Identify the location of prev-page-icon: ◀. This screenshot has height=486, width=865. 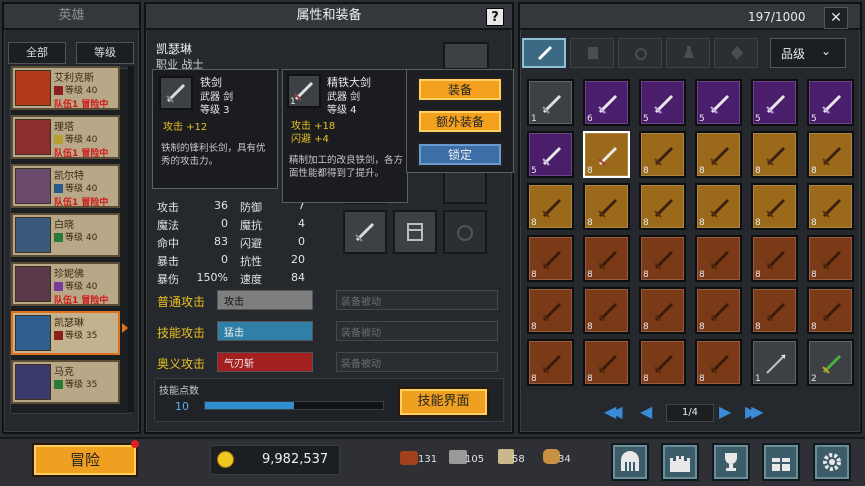
(649, 412).